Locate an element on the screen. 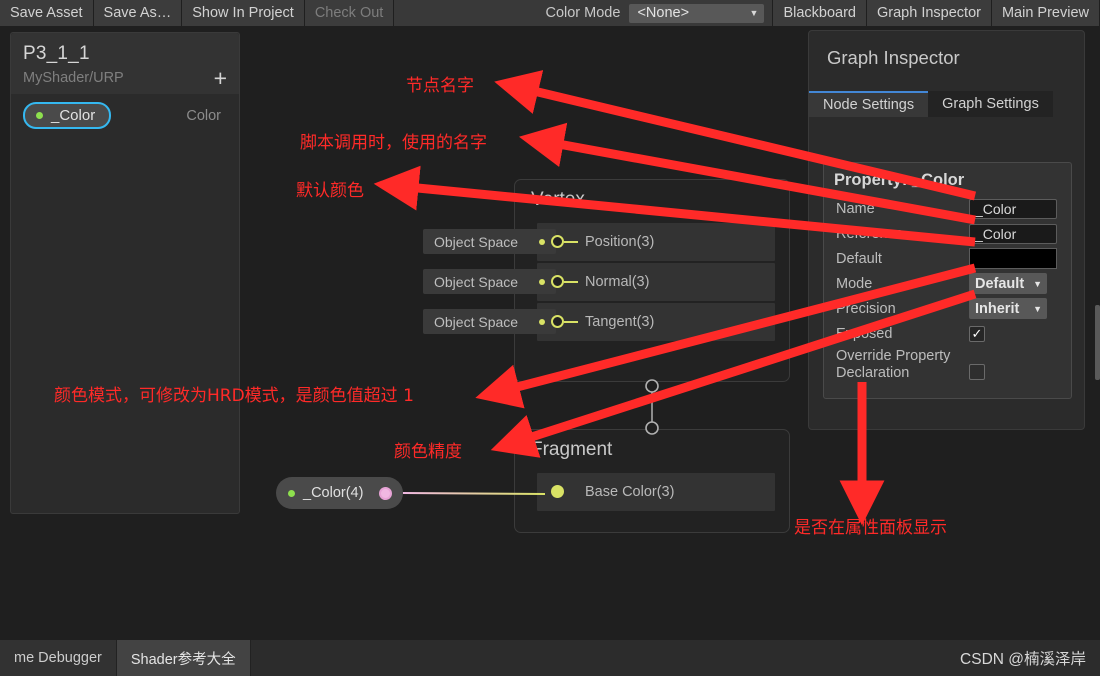  mode-value: Default is located at coordinates (1000, 283).